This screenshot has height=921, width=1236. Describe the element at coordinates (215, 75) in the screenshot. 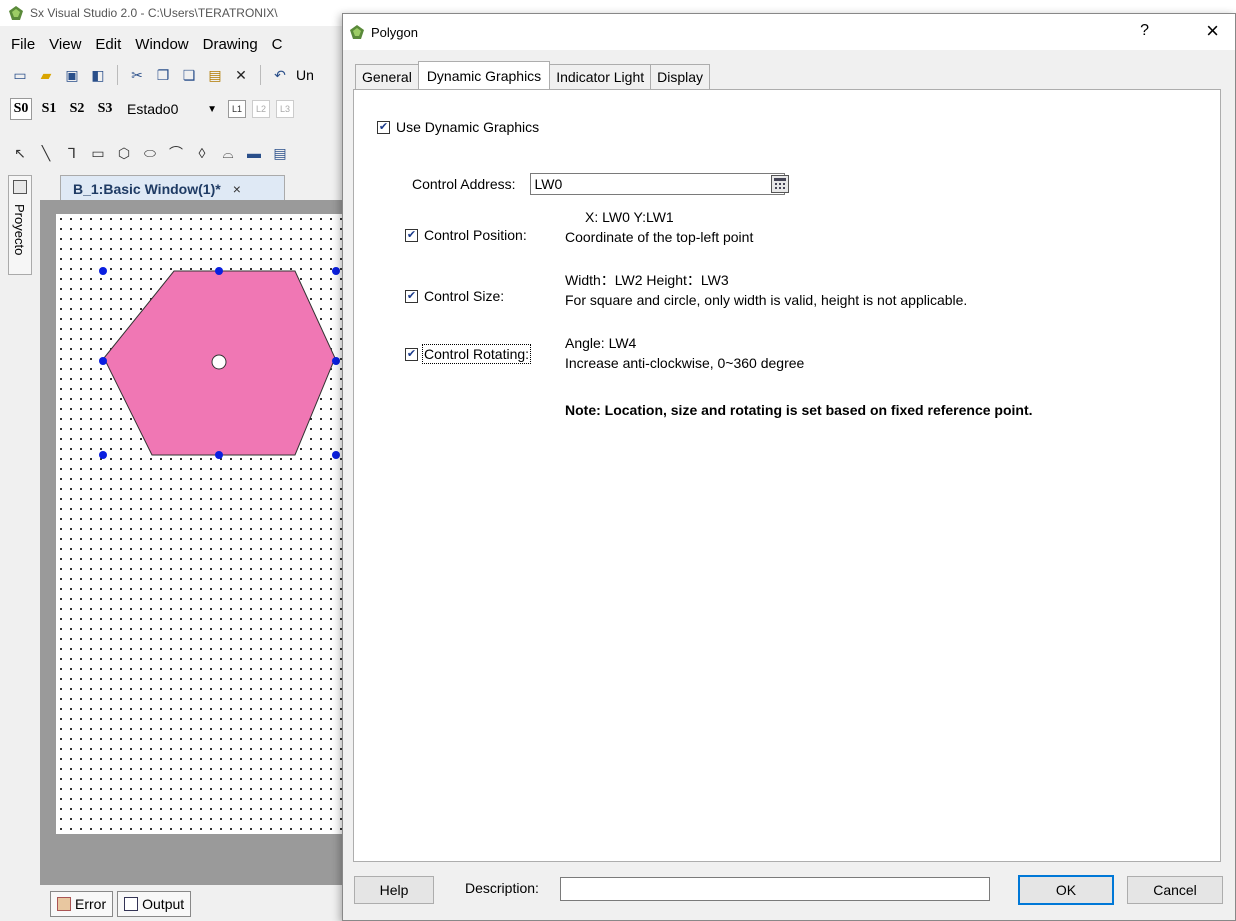

I see `paste-icon: ▤` at that location.